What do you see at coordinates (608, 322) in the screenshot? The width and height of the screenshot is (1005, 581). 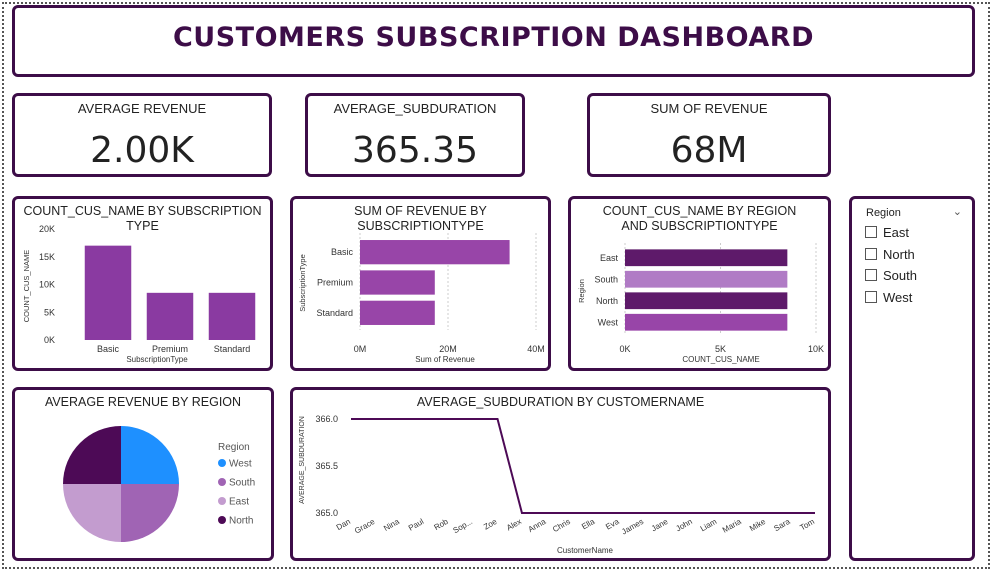 I see `y-tick-label: West` at bounding box center [608, 322].